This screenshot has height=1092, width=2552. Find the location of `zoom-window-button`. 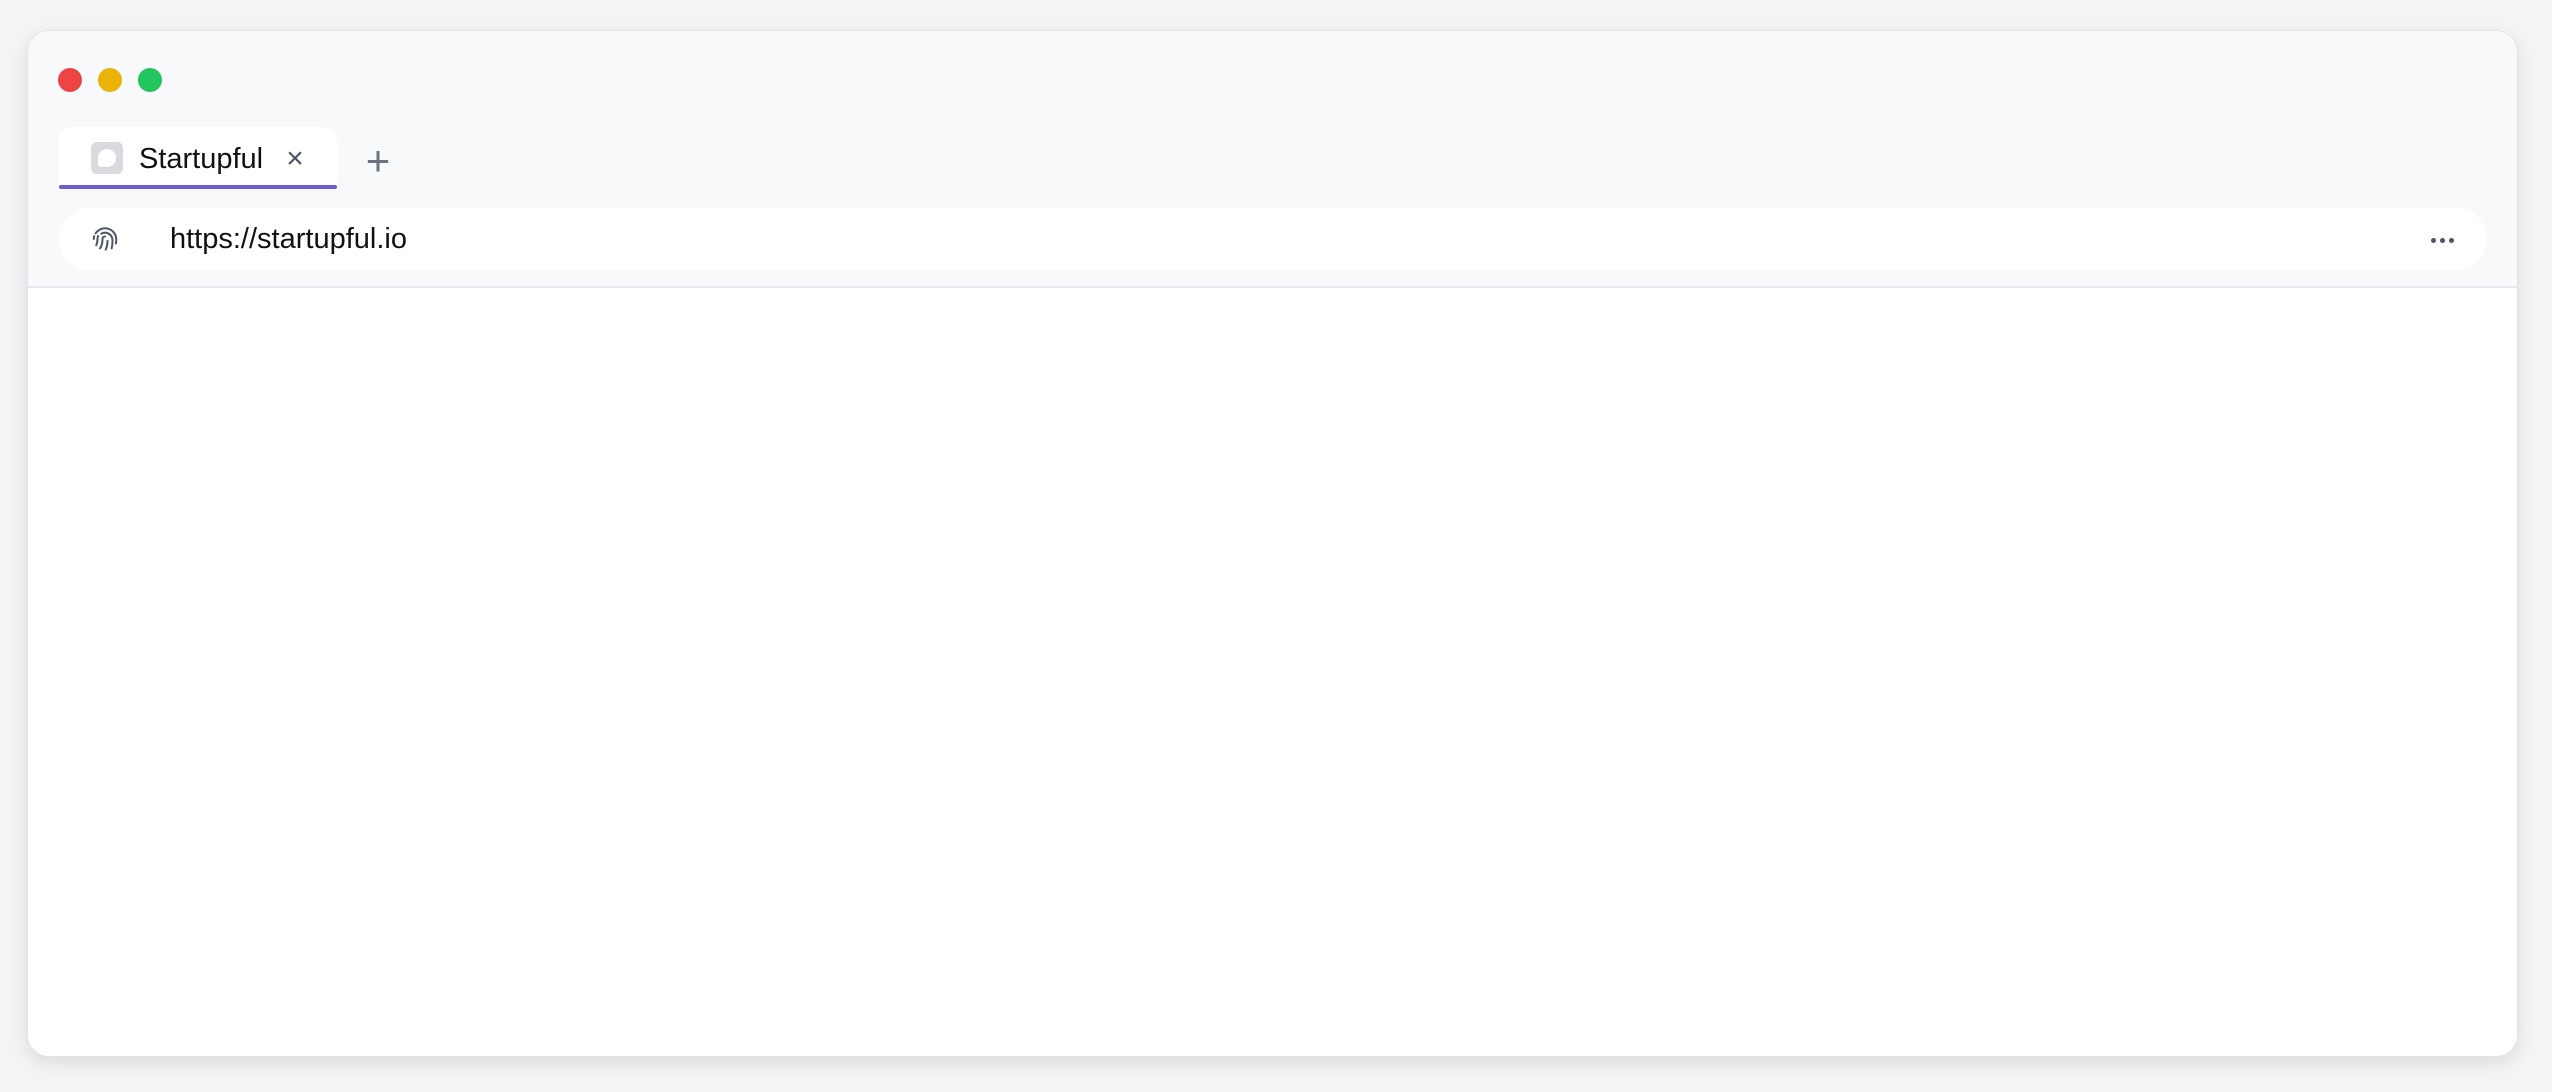

zoom-window-button is located at coordinates (150, 80).